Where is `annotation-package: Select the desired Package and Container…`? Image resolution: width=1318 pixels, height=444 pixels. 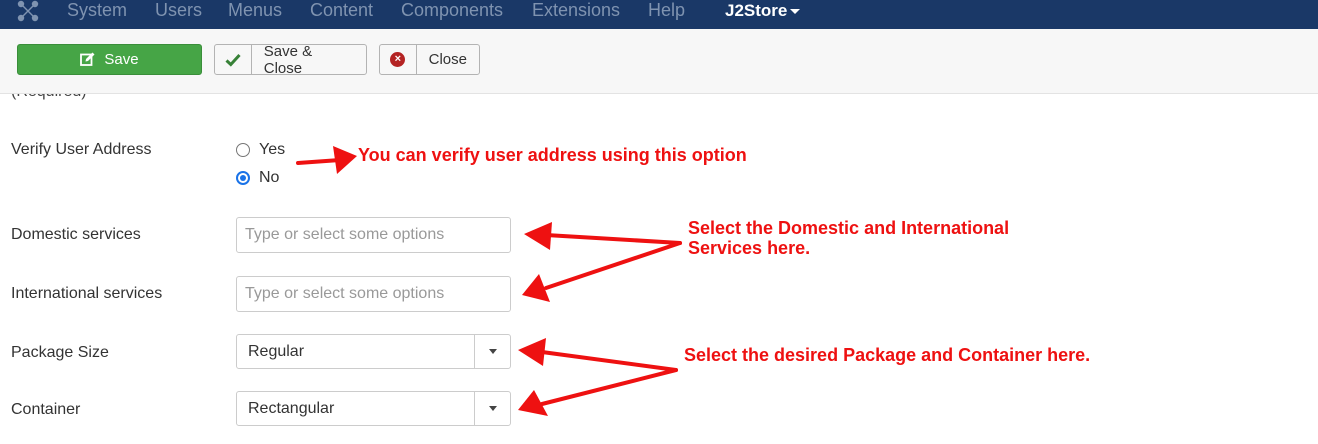 annotation-package: Select the desired Package and Container… is located at coordinates (887, 355).